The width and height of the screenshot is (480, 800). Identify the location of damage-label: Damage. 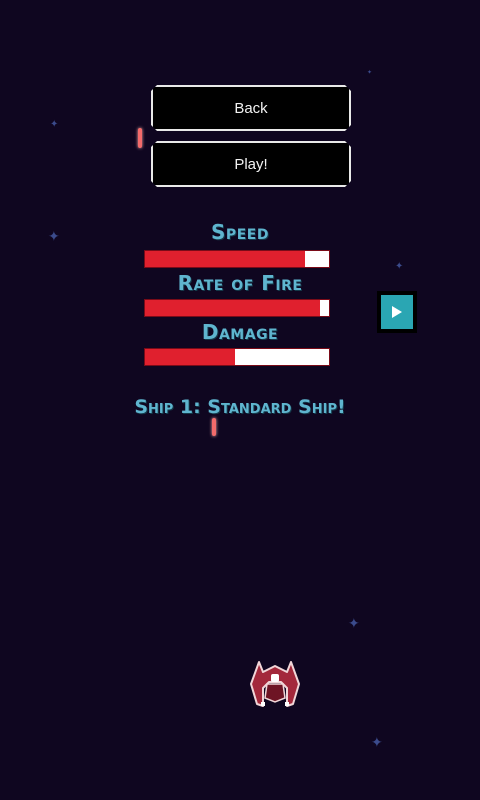
(240, 332).